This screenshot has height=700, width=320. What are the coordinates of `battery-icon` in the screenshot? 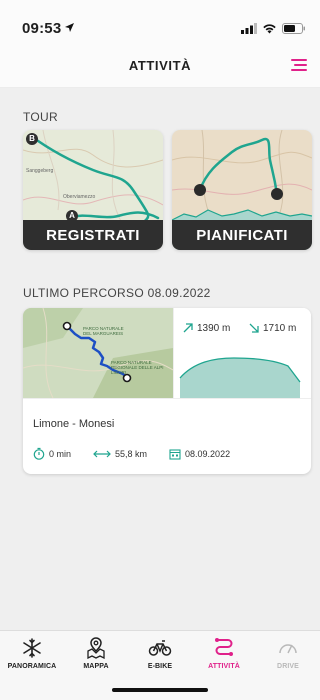 It's located at (293, 28).